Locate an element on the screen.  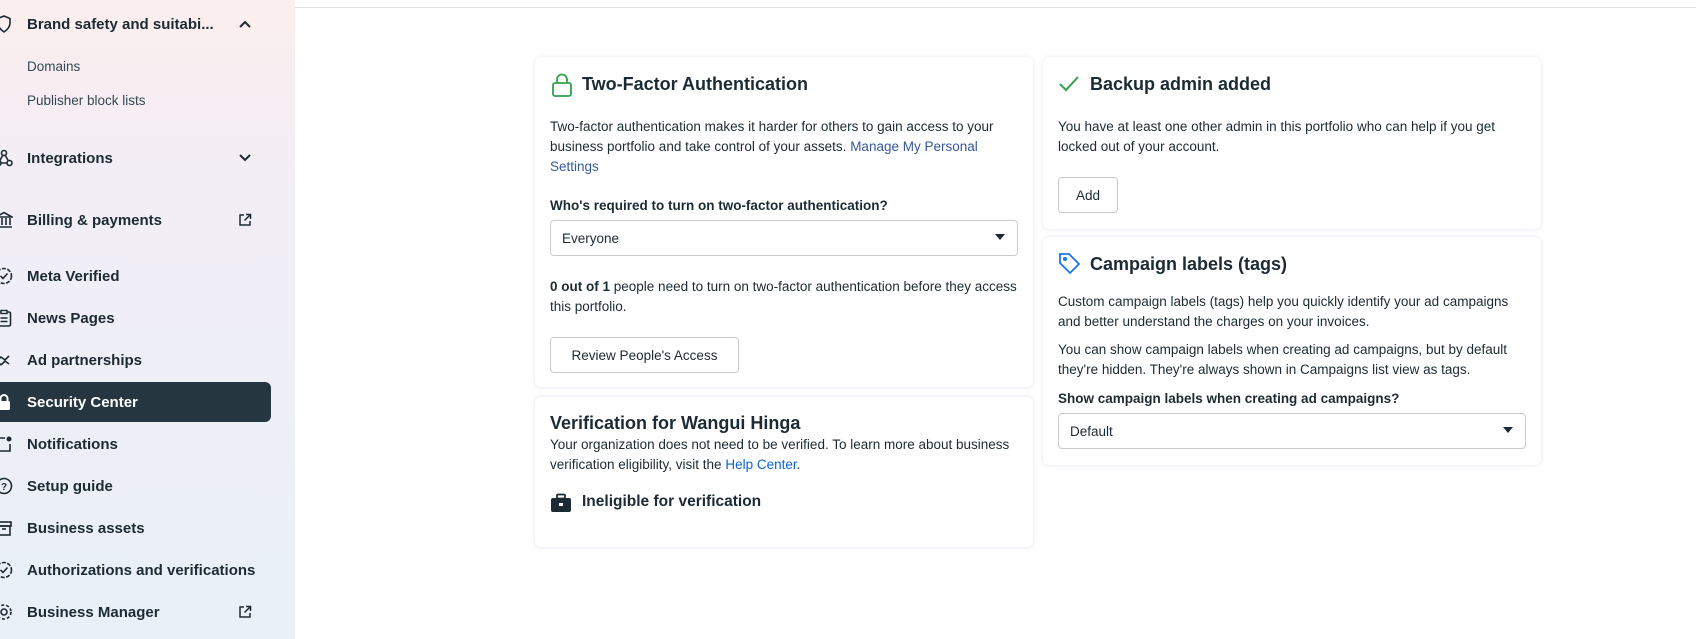
tag-icon is located at coordinates (1069, 265).